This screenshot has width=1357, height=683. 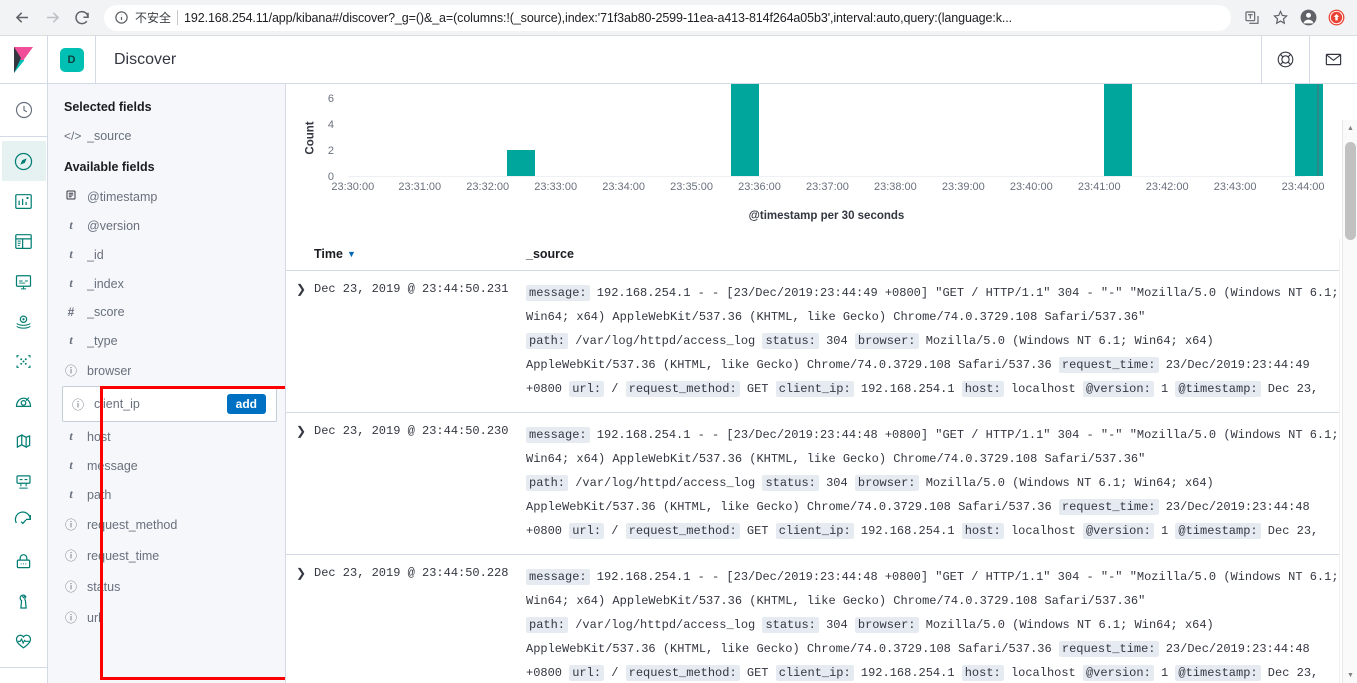 What do you see at coordinates (23, 161) in the screenshot?
I see `sidebar-item-discover` at bounding box center [23, 161].